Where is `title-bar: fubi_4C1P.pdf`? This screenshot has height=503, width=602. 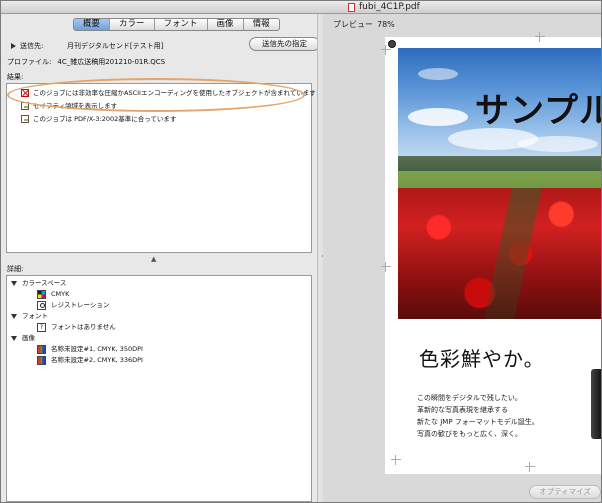
title-bar: fubi_4C1P.pdf is located at coordinates (301, 7).